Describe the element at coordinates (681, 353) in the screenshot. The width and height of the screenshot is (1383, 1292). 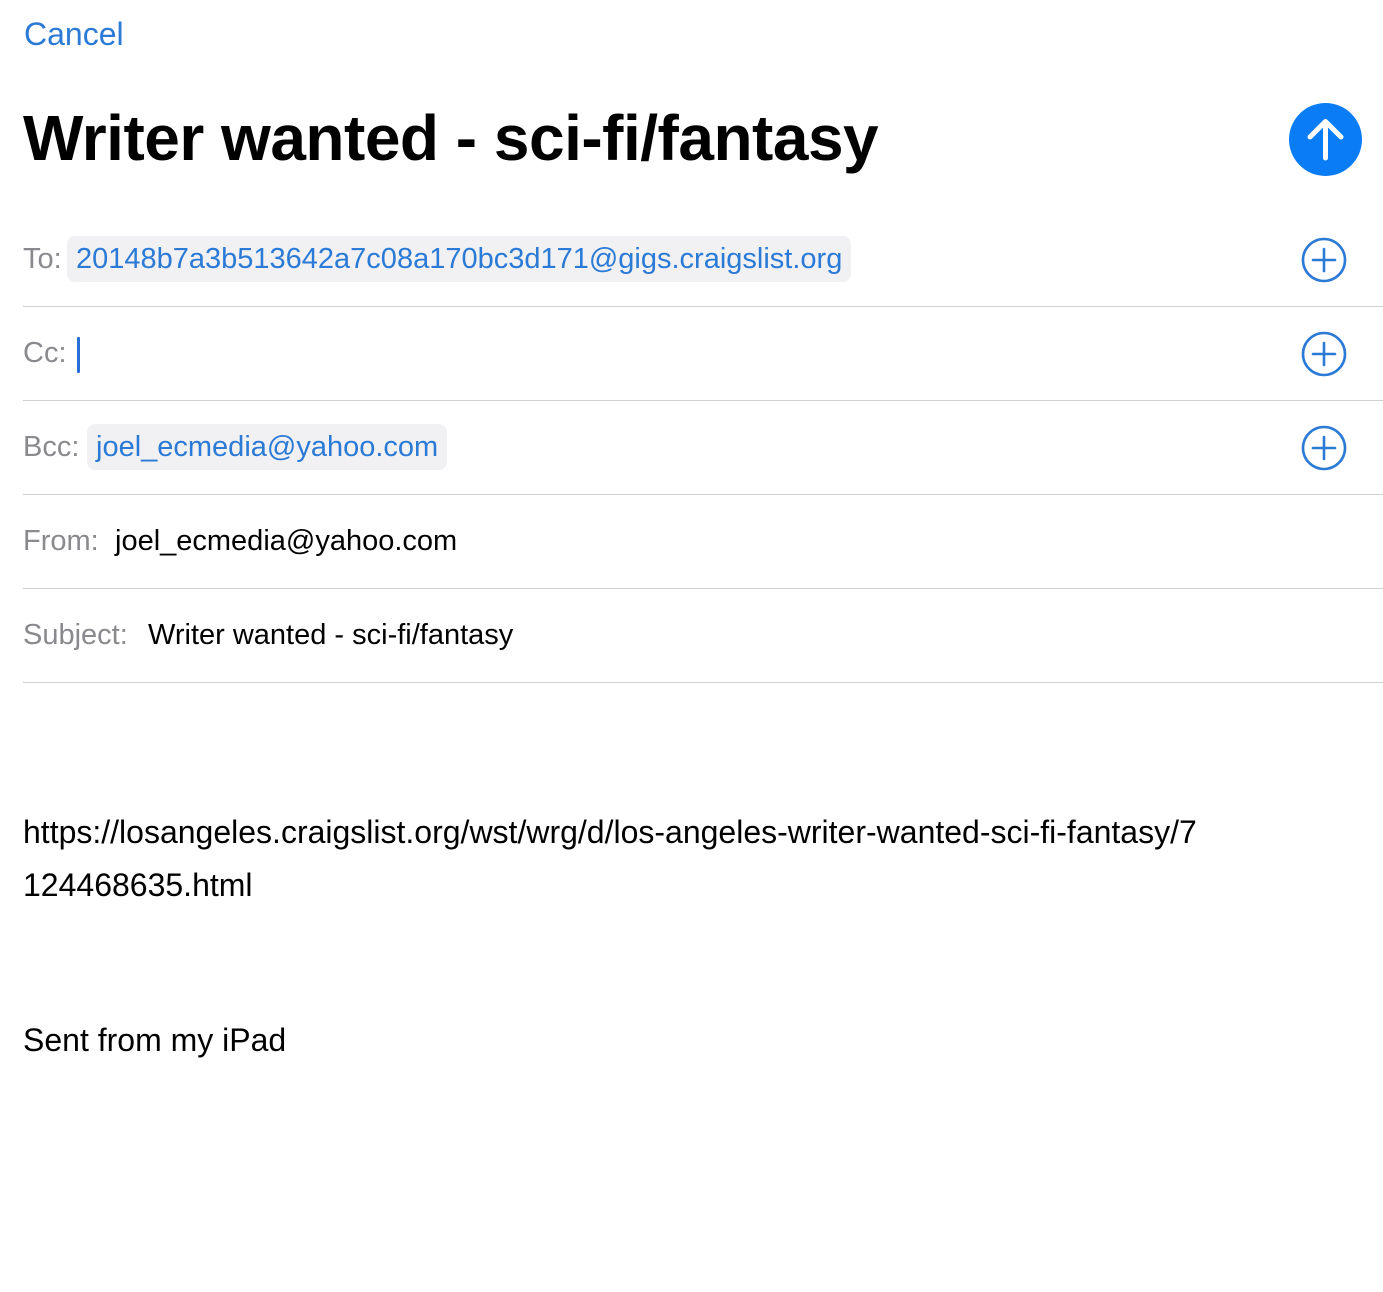
I see `cc-input` at that location.